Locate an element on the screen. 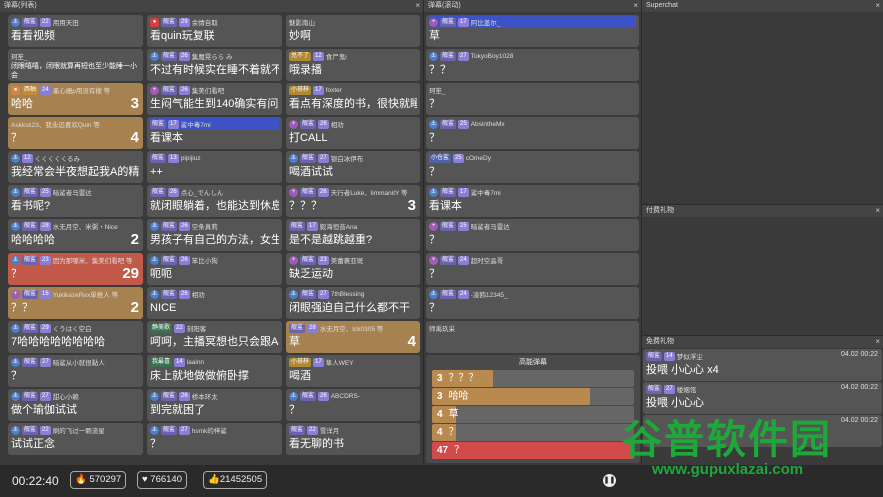  level-badge: 27 is located at coordinates (45, 396).